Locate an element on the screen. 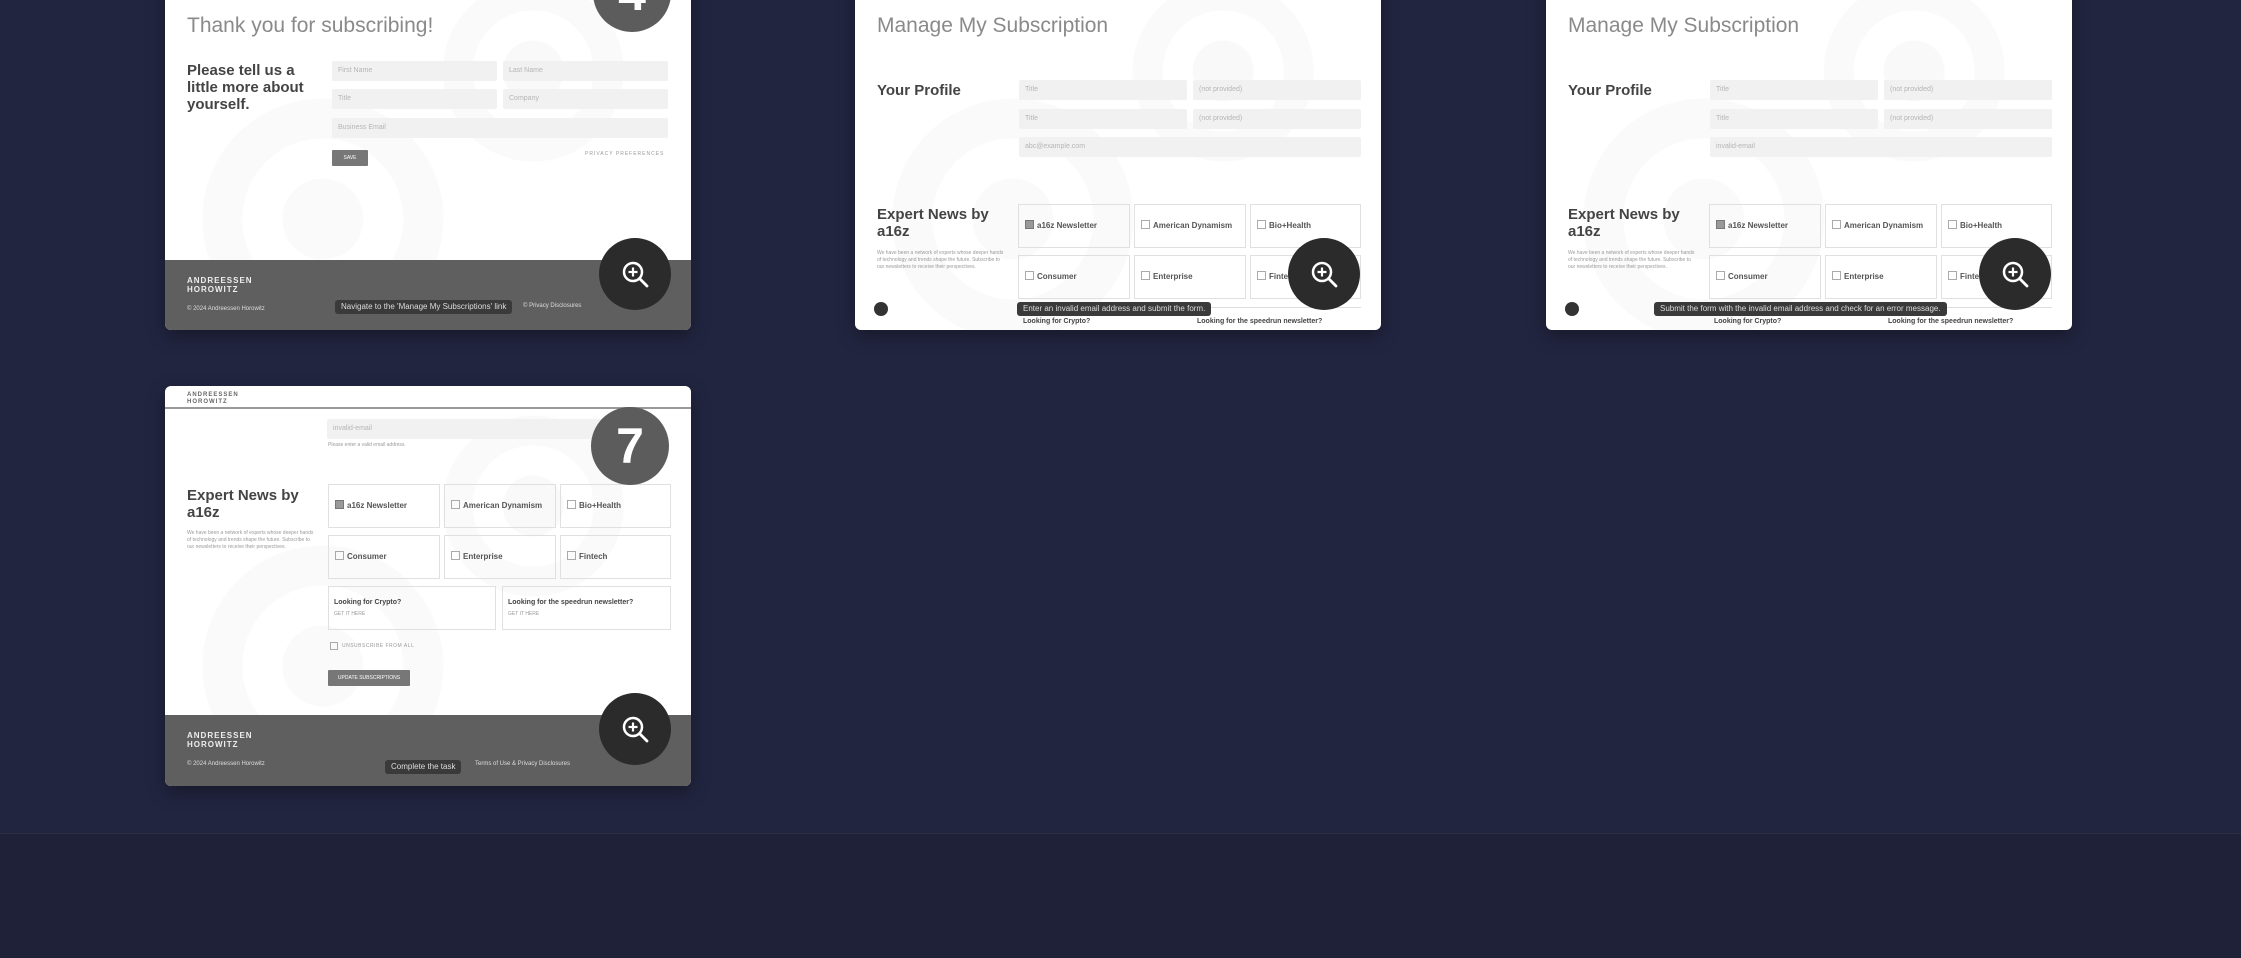 This screenshot has height=958, width=2241. unsubscribe-checkbox is located at coordinates (334, 646).